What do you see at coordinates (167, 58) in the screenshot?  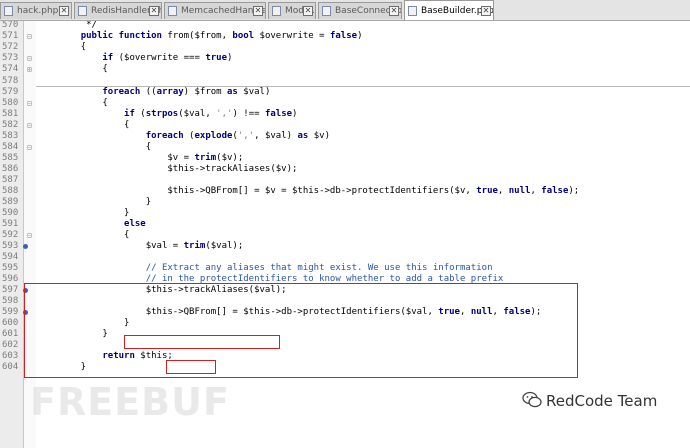 I see `code-text: if ($overwrite === true)` at bounding box center [167, 58].